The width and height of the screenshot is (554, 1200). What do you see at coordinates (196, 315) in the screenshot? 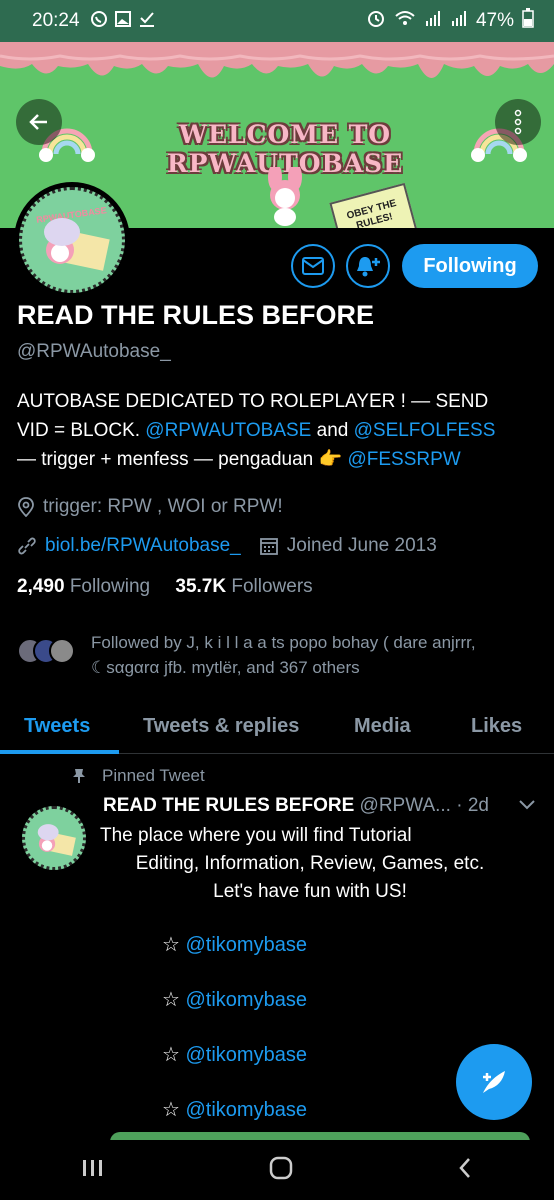
I see `profile-name: READ THE RULES BEFORE` at bounding box center [196, 315].